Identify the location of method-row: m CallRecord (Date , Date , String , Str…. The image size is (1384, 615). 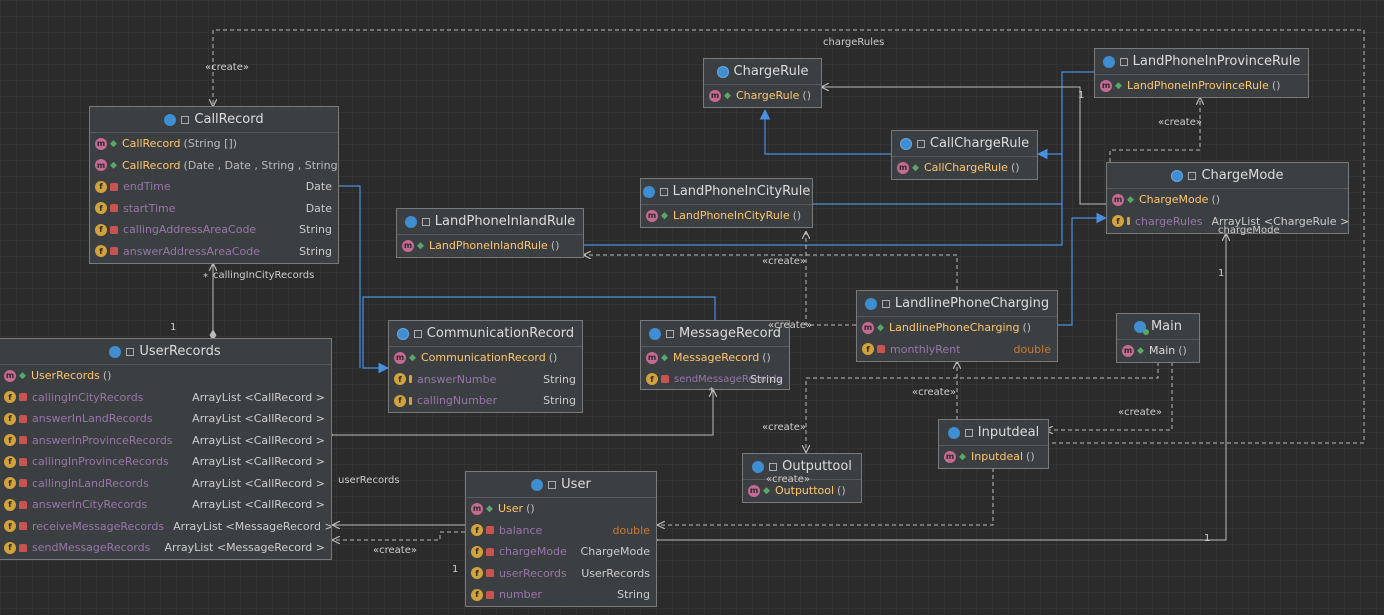
(214, 166).